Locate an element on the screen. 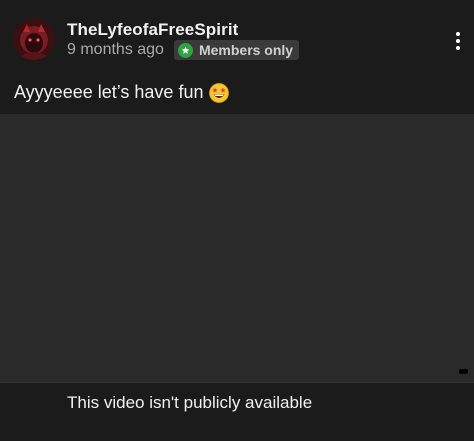  post-body: Ayyyeeee let’s have fun is located at coordinates (122, 92).